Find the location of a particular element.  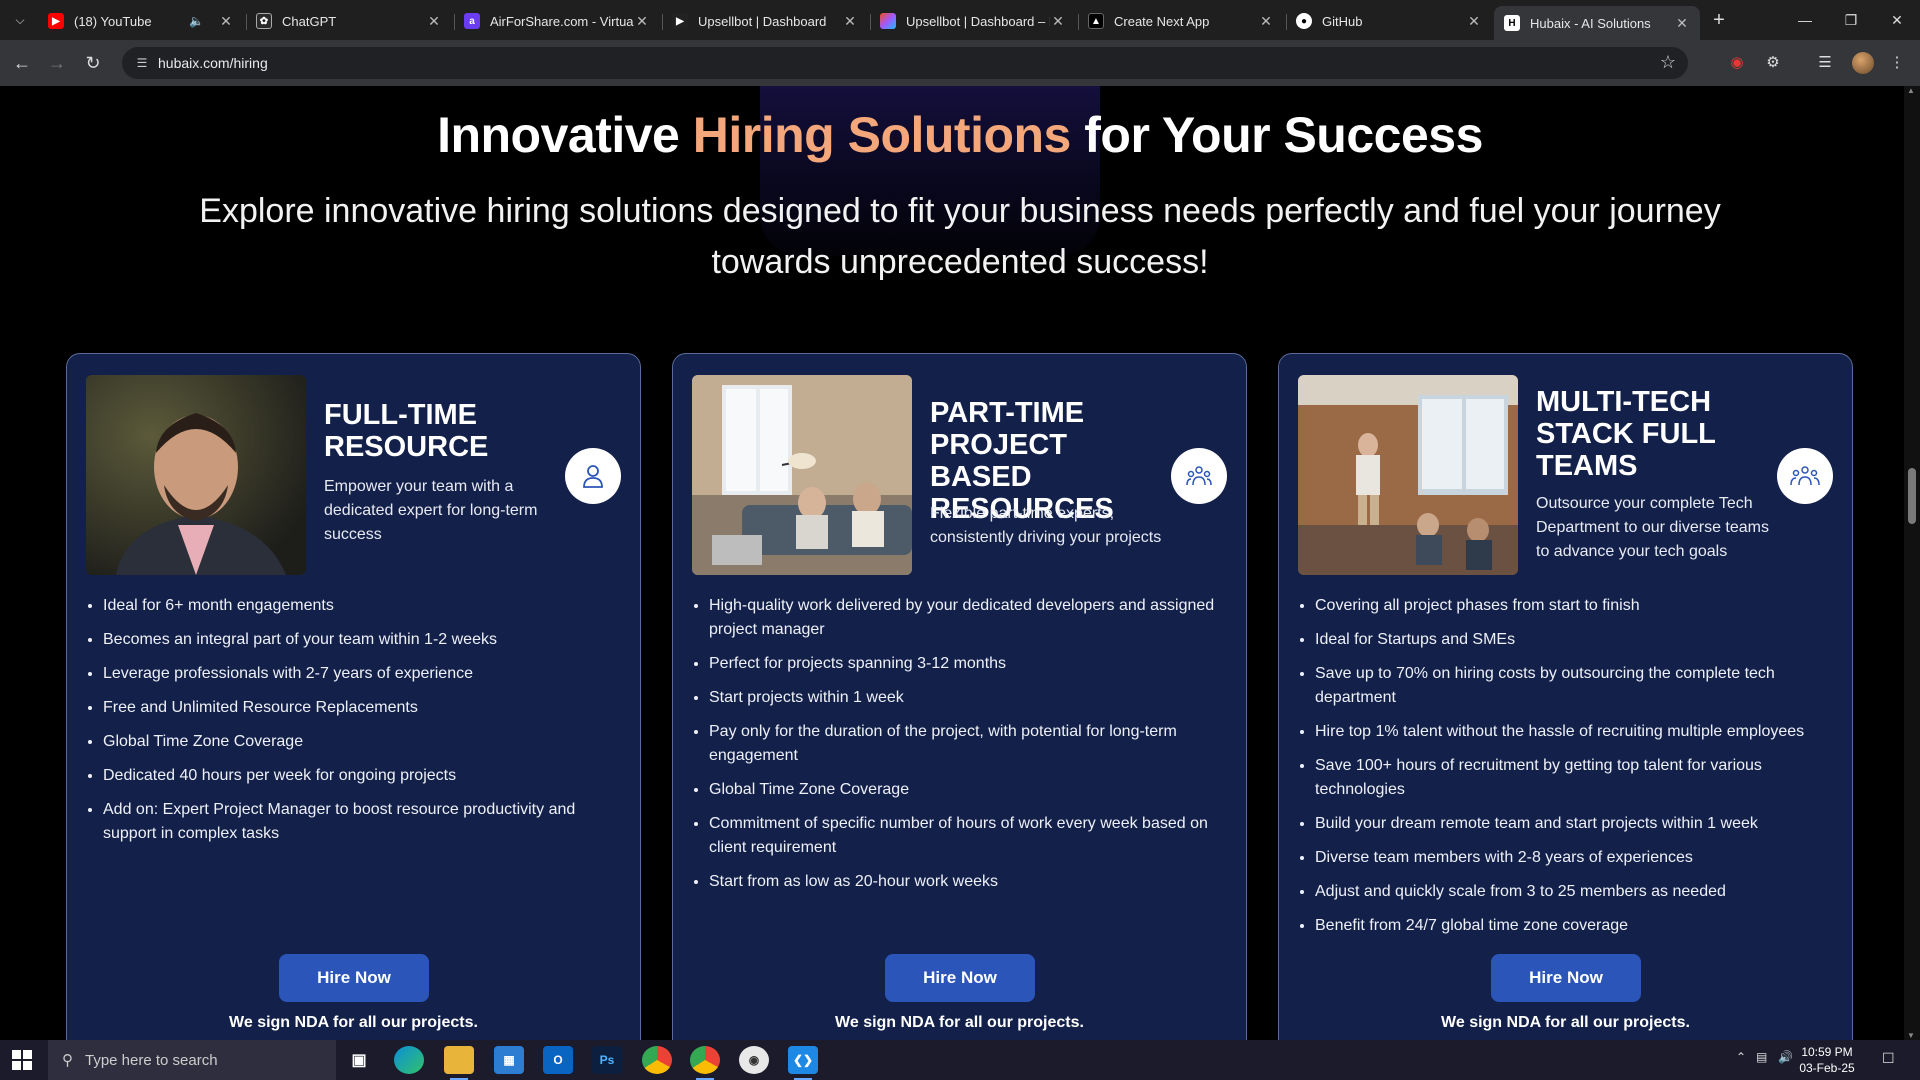

tab-youtube: ▶ (18) YouTube 🔈 ✕ is located at coordinates (141, 21).